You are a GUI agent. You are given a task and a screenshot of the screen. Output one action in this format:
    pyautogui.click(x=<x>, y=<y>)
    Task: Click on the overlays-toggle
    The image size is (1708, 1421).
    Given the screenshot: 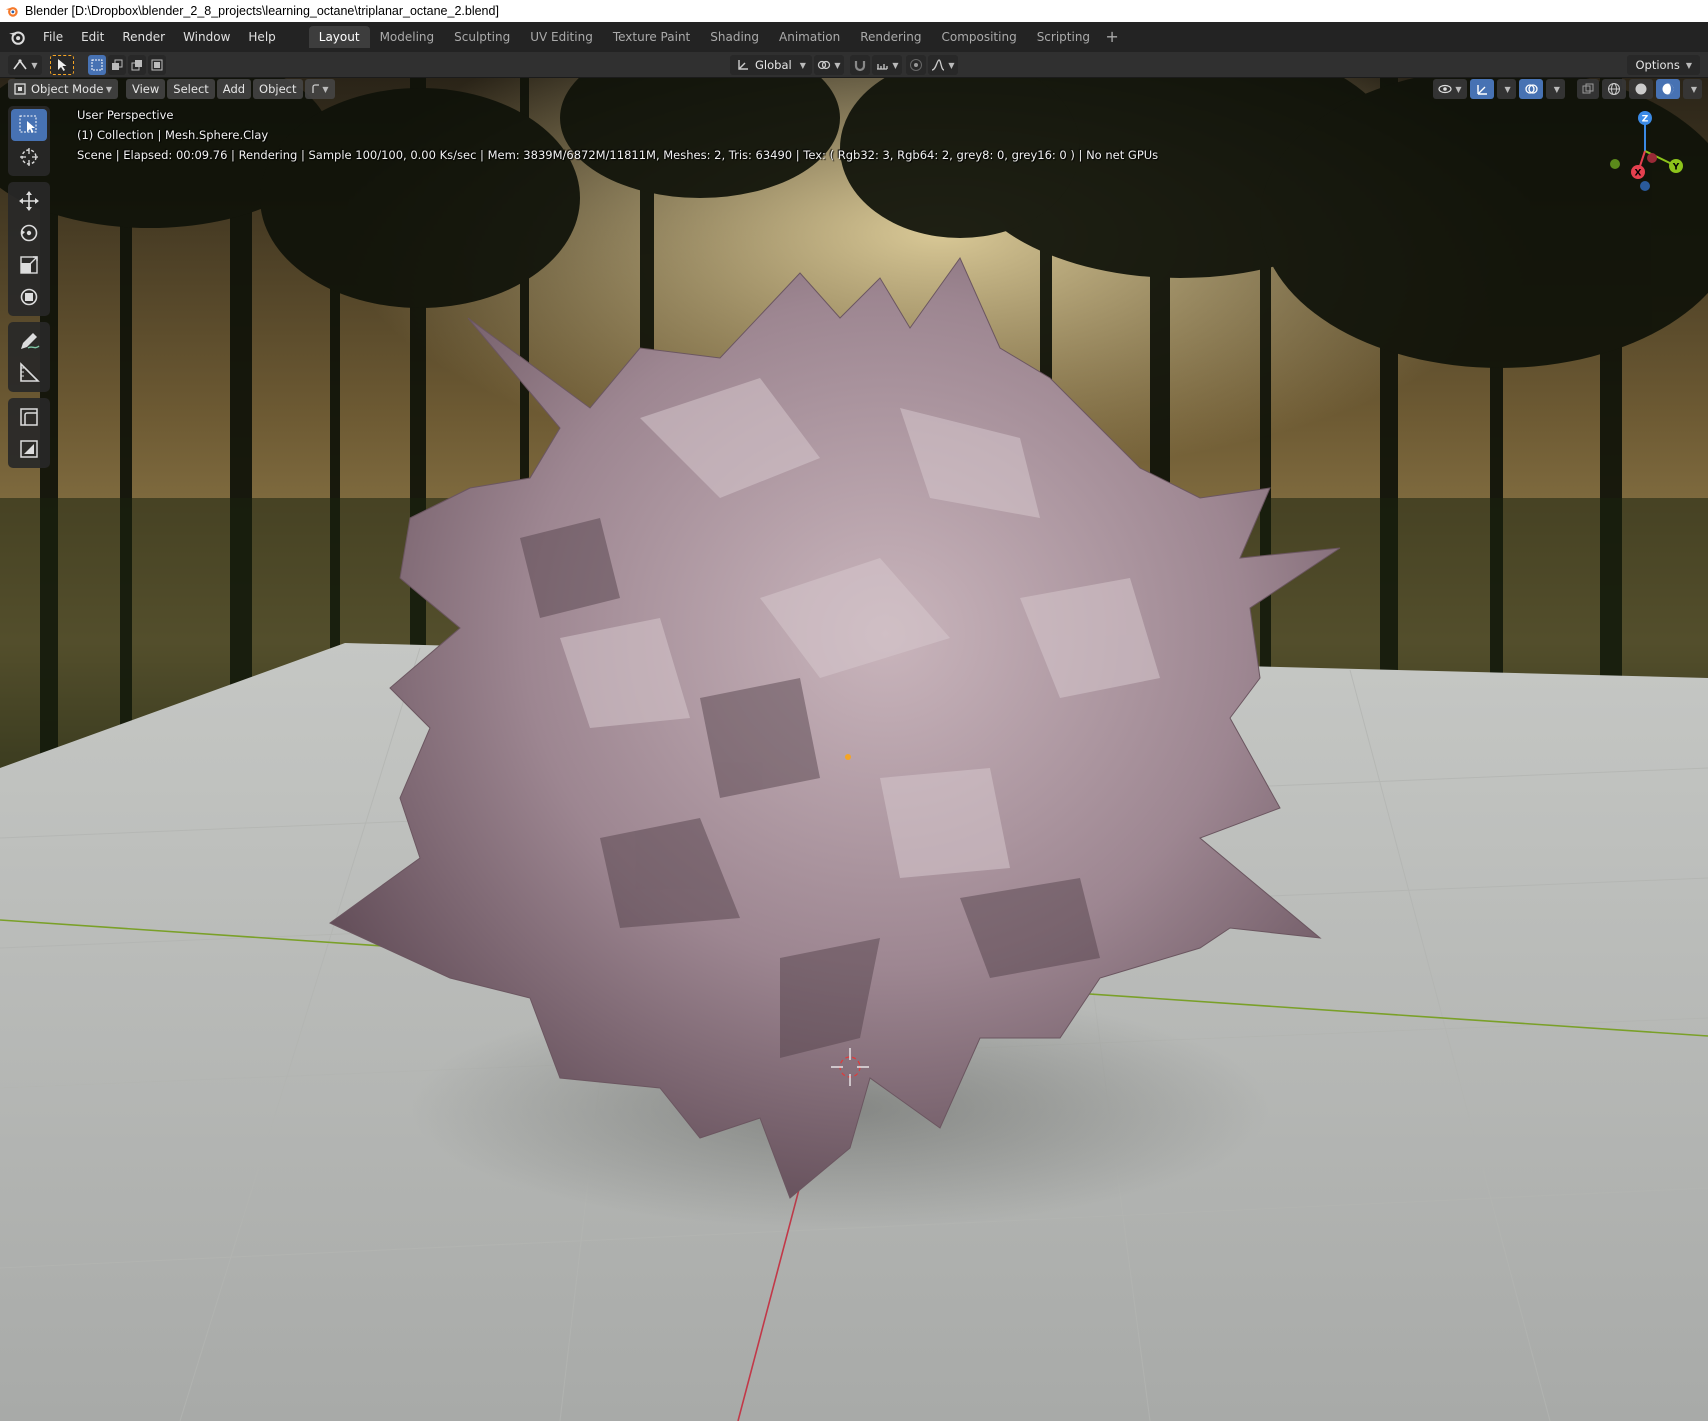 What is the action you would take?
    pyautogui.click(x=1530, y=89)
    